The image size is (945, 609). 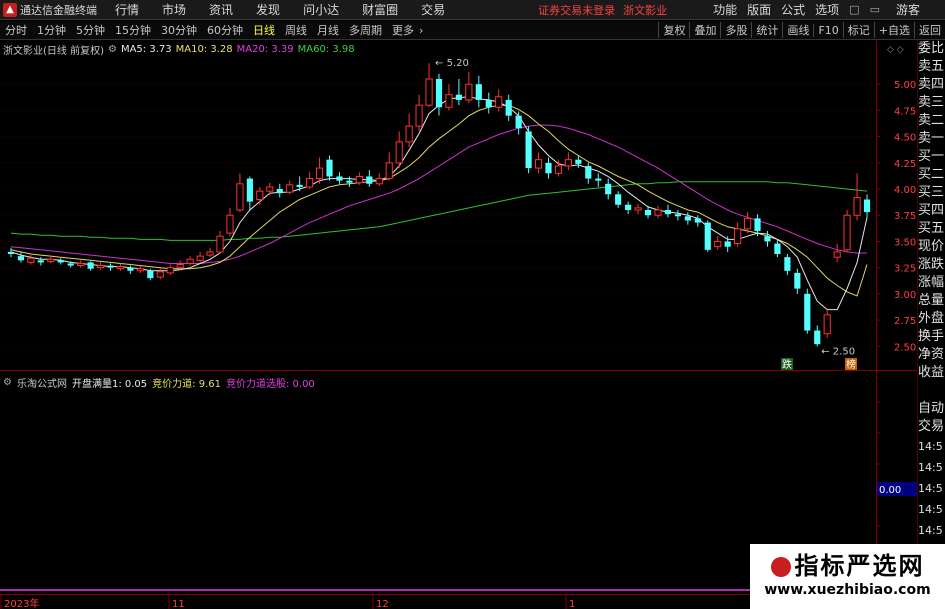 What do you see at coordinates (797, 30) in the screenshot?
I see `tool-draw: 画线` at bounding box center [797, 30].